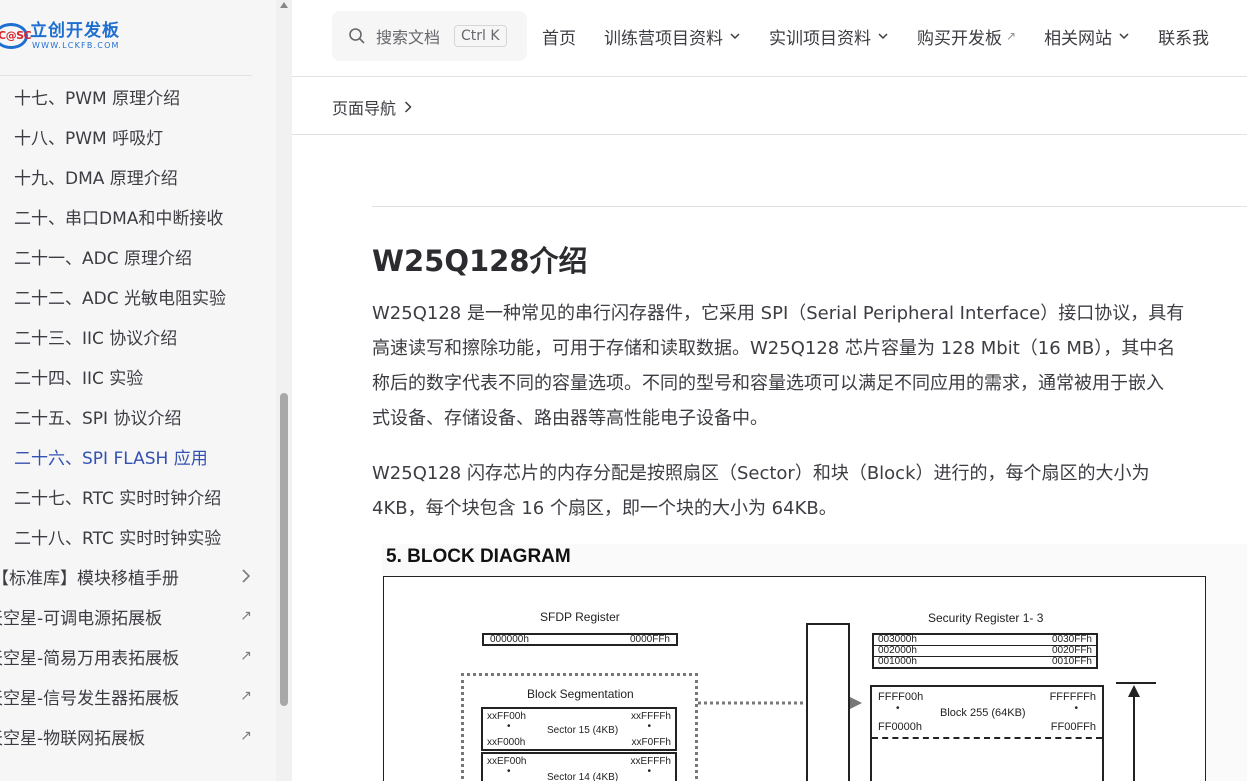  I want to click on sidebar-link-external: 天空星-物联网拓展板 ↗, so click(135, 736).